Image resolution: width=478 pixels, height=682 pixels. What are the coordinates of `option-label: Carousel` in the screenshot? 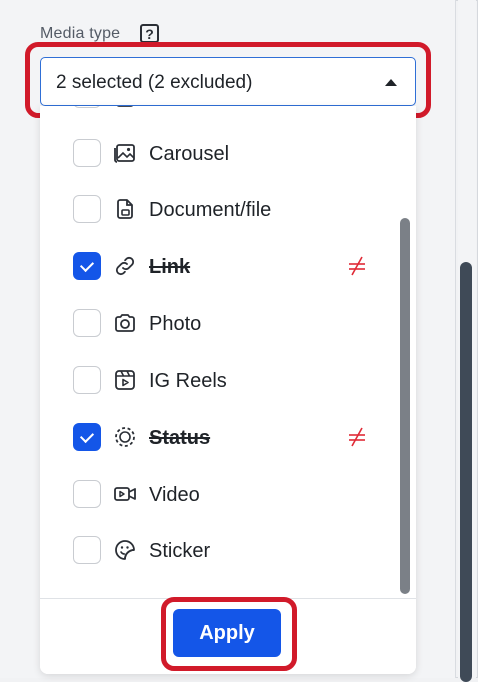 It's located at (189, 154).